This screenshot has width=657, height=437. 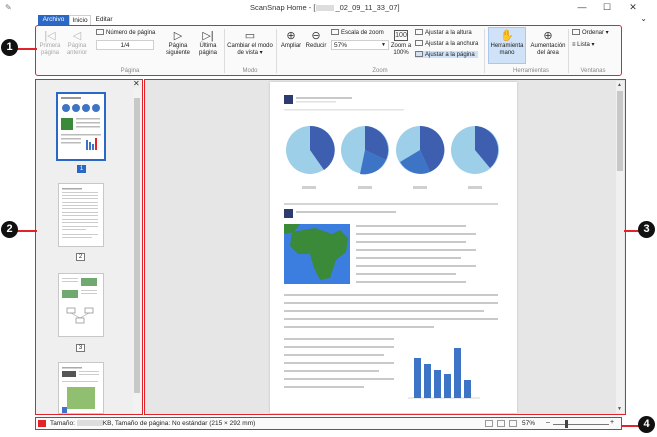 What do you see at coordinates (80, 348) in the screenshot?
I see `thumbnail-page-number: 3` at bounding box center [80, 348].